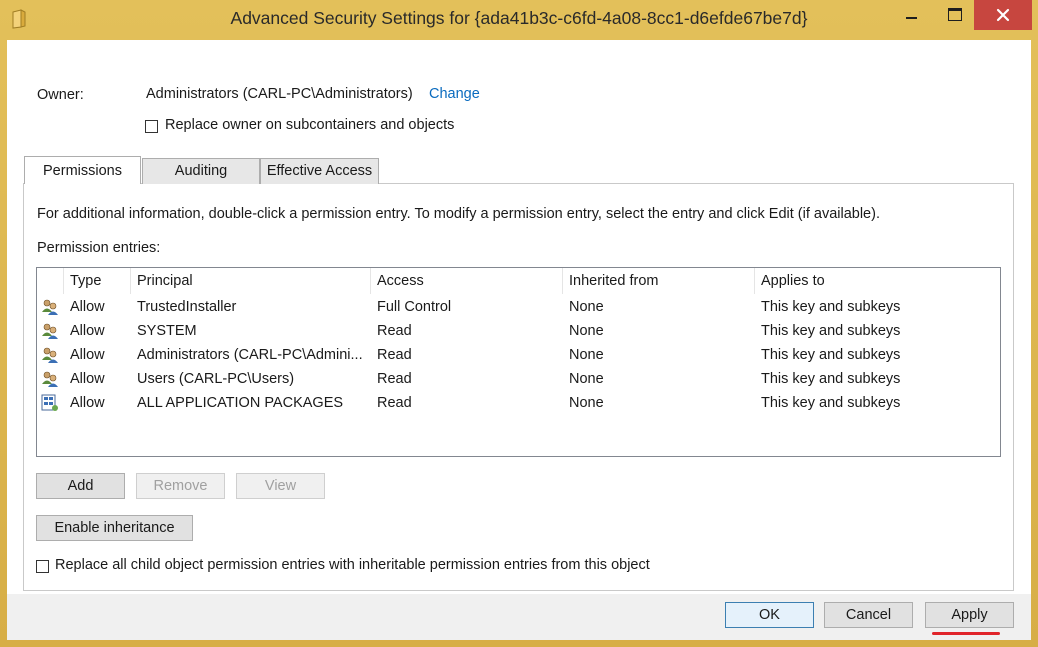 The height and width of the screenshot is (647, 1038). I want to click on cancel-button: Cancel, so click(868, 615).